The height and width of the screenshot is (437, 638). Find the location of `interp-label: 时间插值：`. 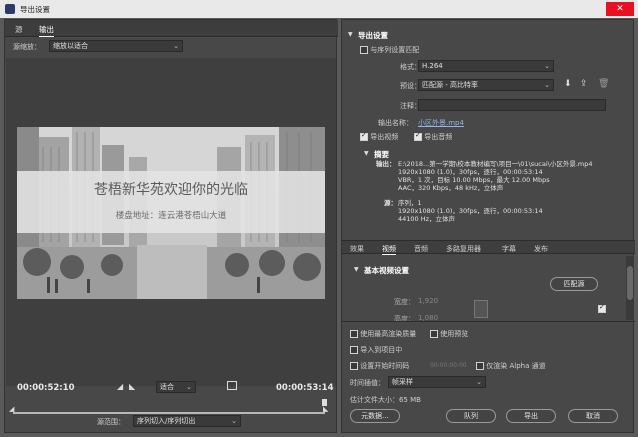

interp-label: 时间插值： is located at coordinates (367, 383).